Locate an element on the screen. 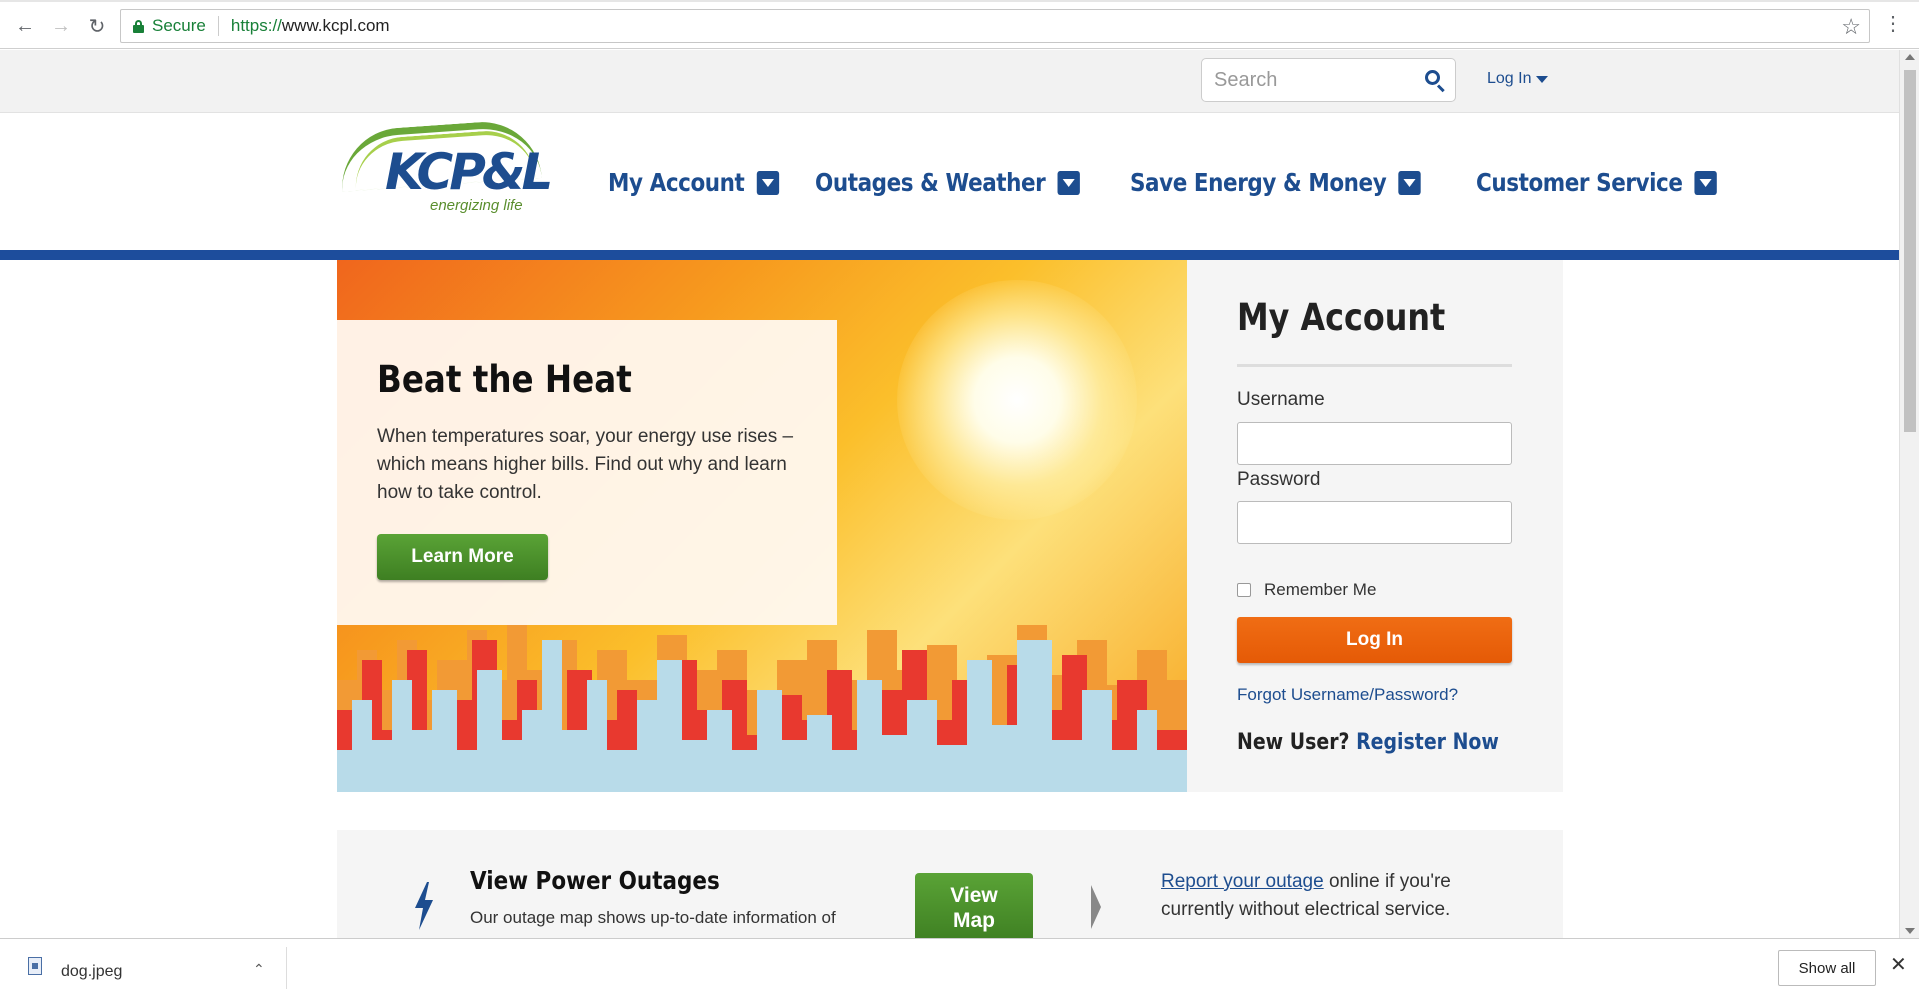  remember-me-label: Remember Me is located at coordinates (1320, 589).